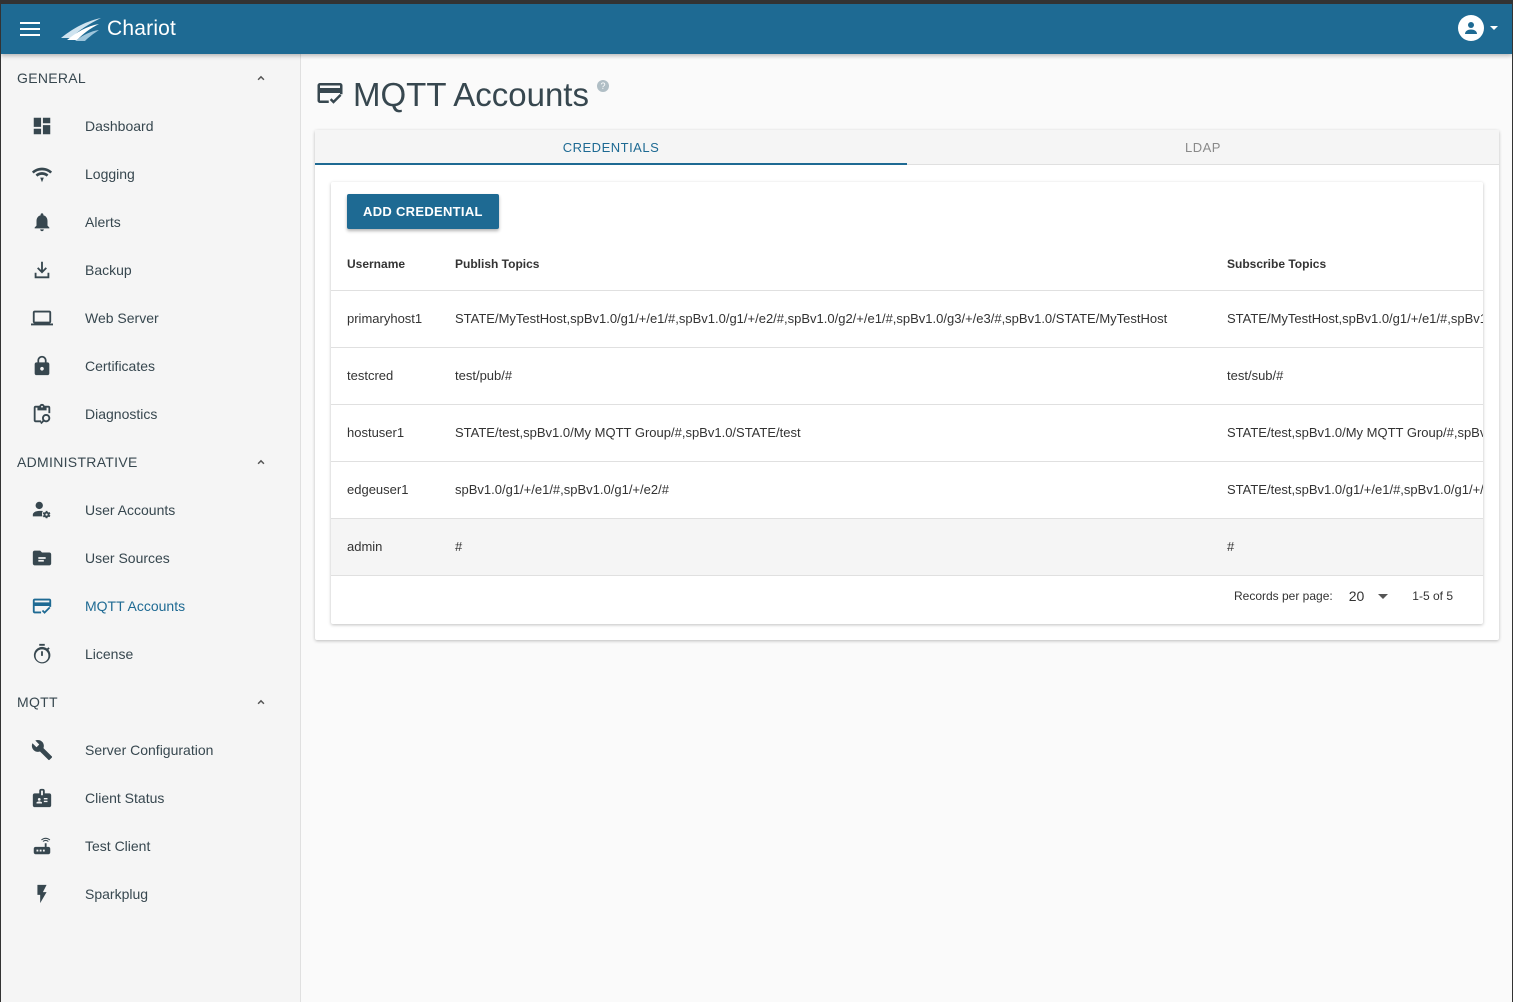  What do you see at coordinates (118, 846) in the screenshot?
I see `sidebar-item-label: Test Client` at bounding box center [118, 846].